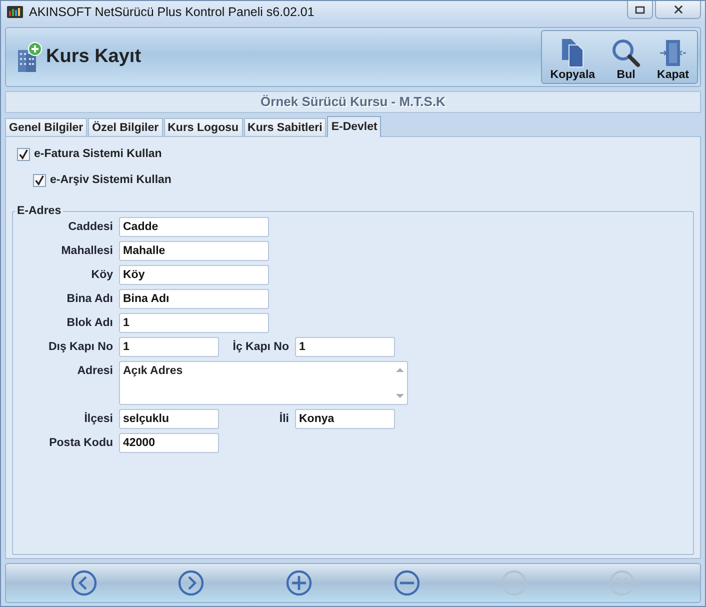 The width and height of the screenshot is (706, 607). I want to click on chevron-right-icon, so click(191, 583).